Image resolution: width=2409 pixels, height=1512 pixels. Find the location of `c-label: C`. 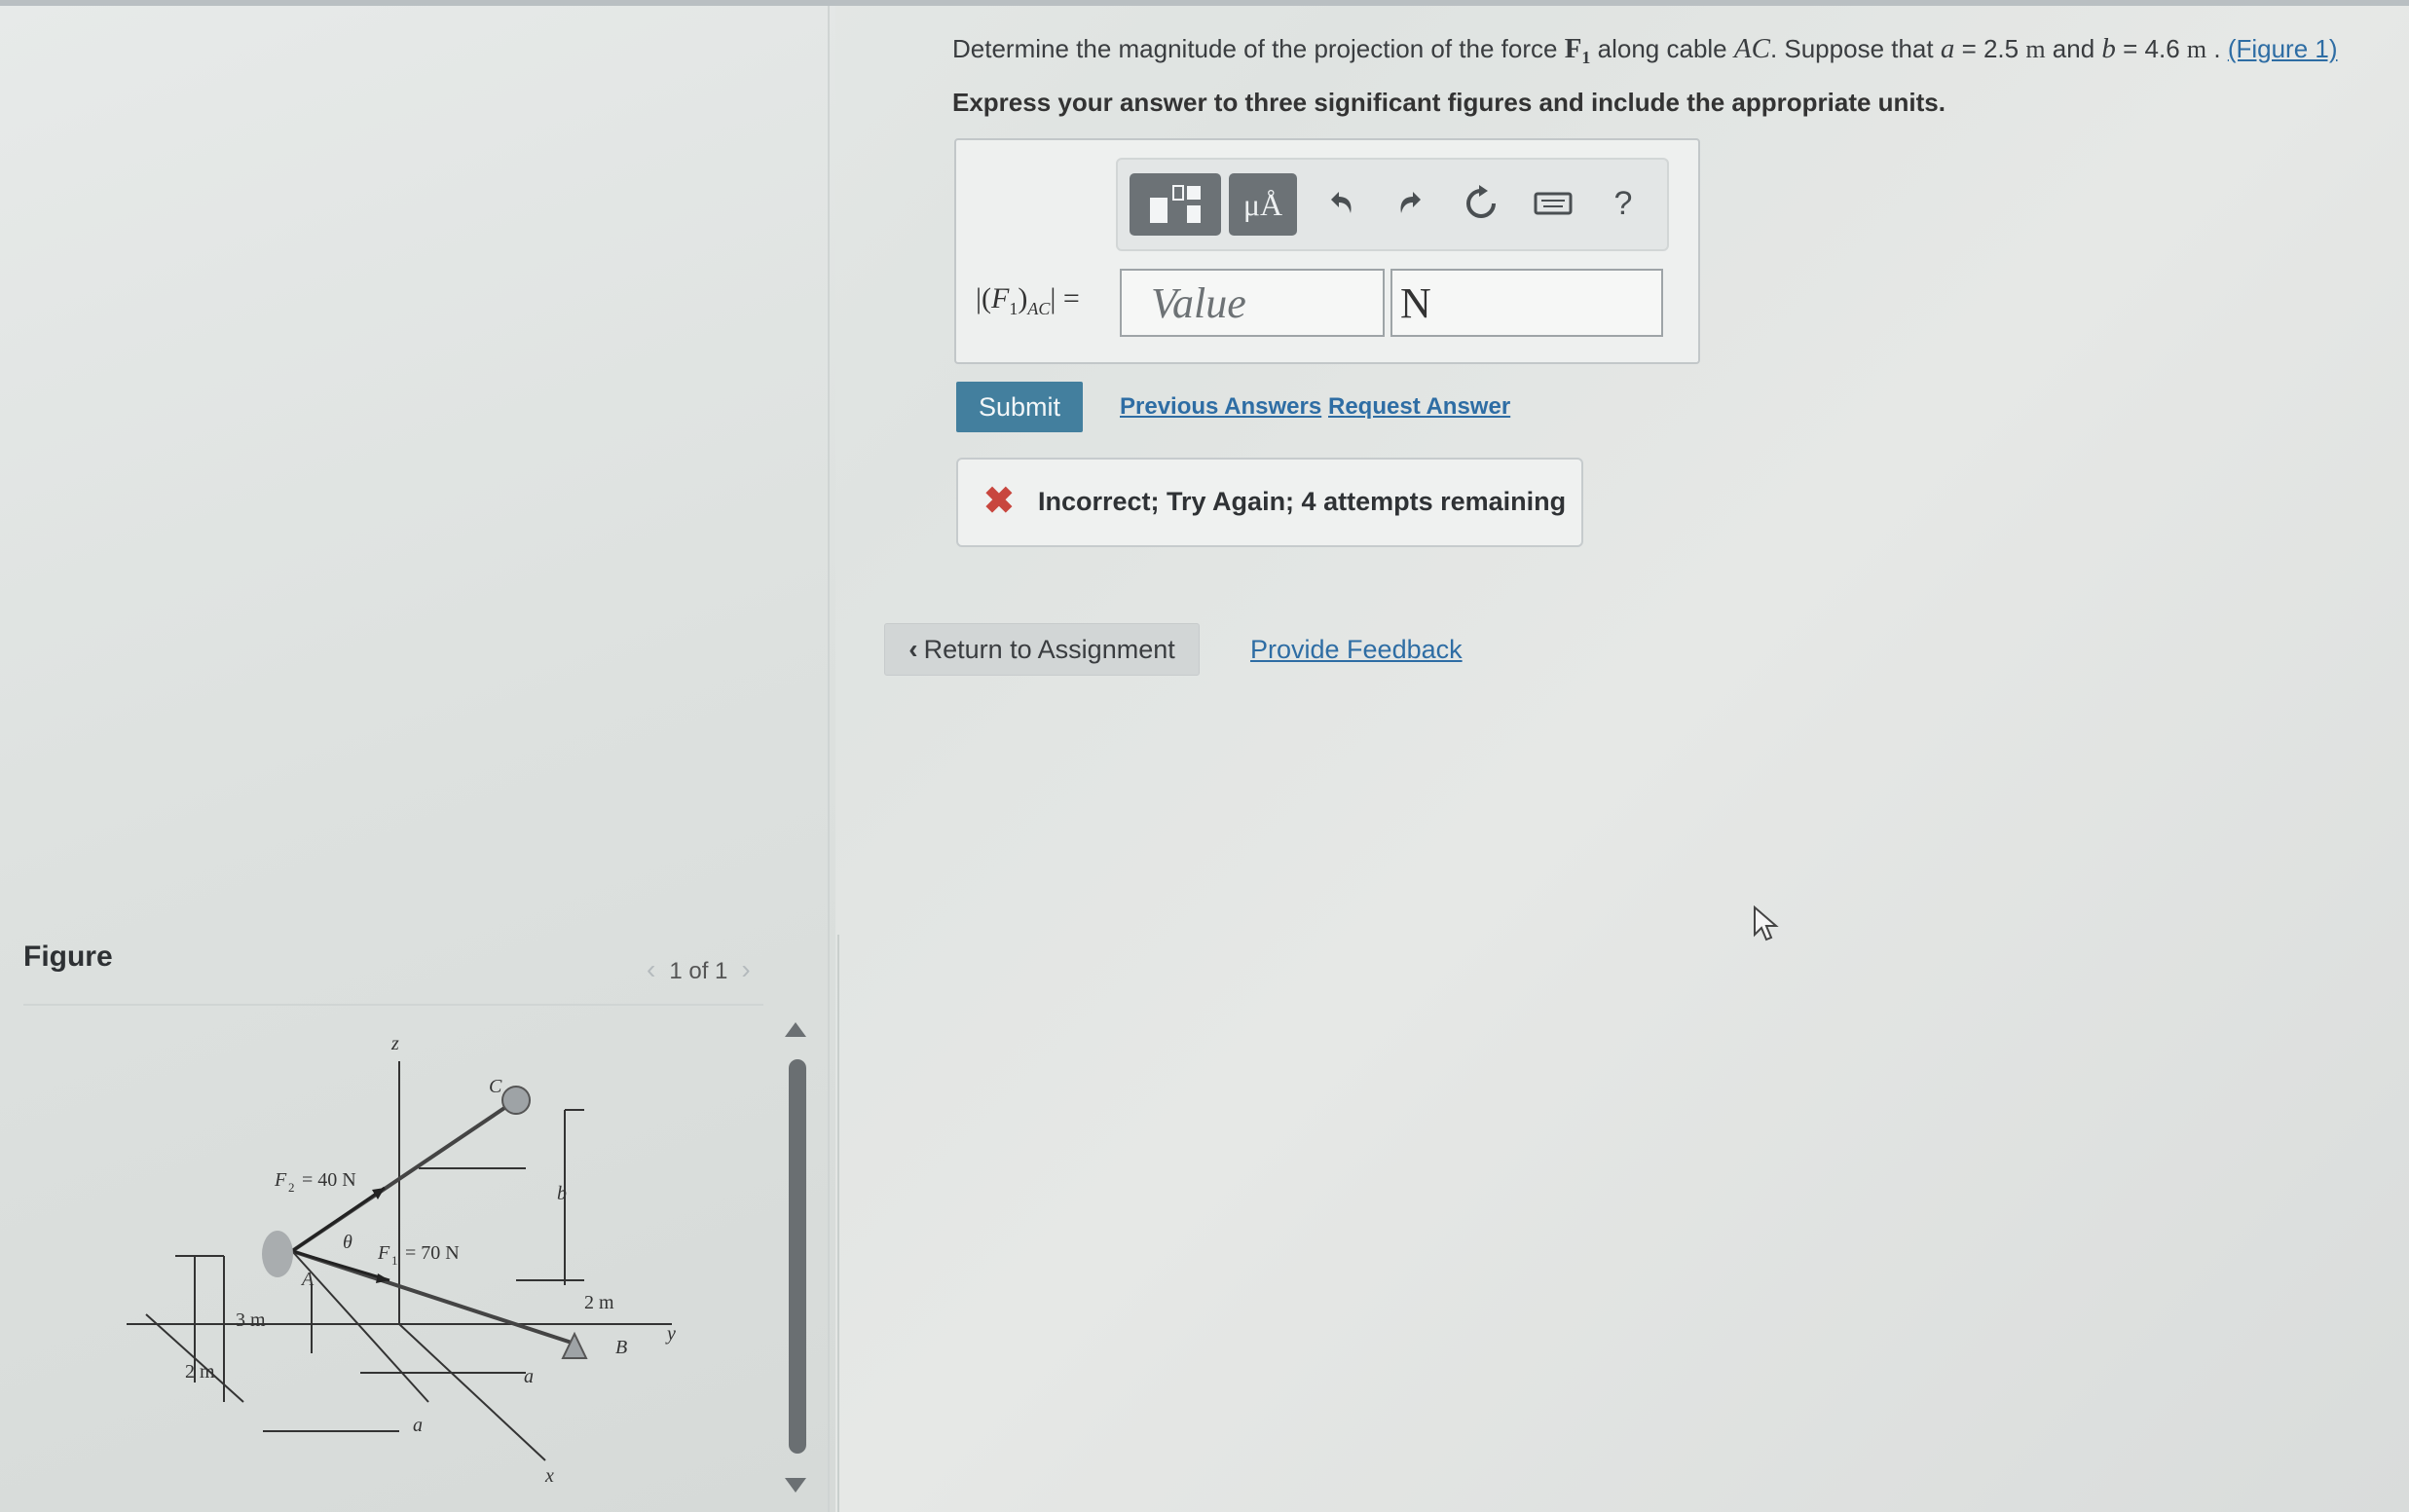

c-label: C is located at coordinates (496, 1086).